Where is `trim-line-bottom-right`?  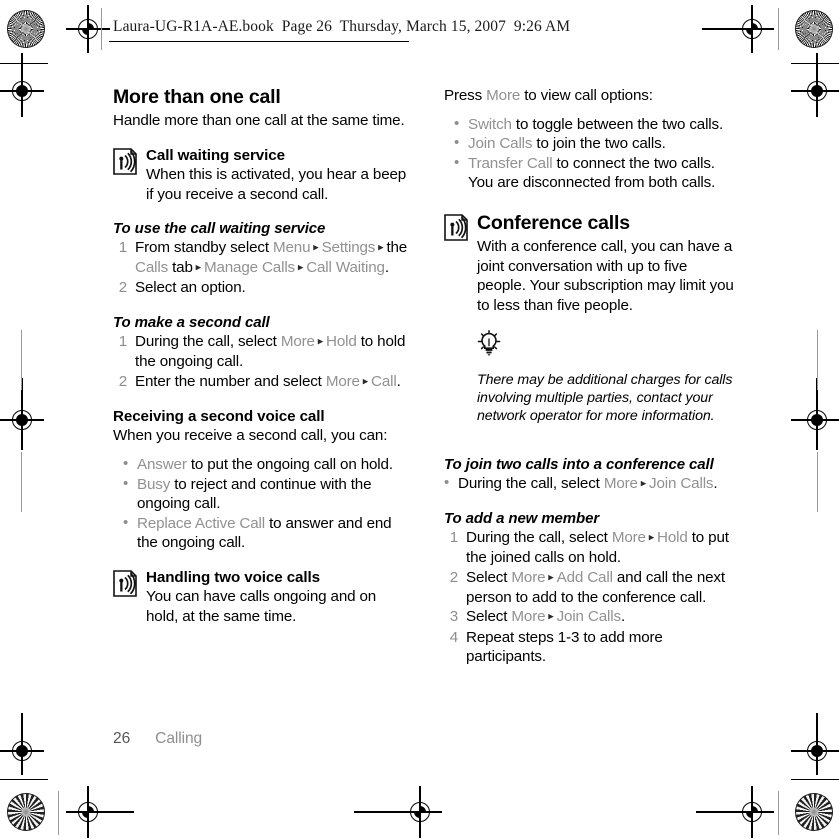 trim-line-bottom-right is located at coordinates (778, 813).